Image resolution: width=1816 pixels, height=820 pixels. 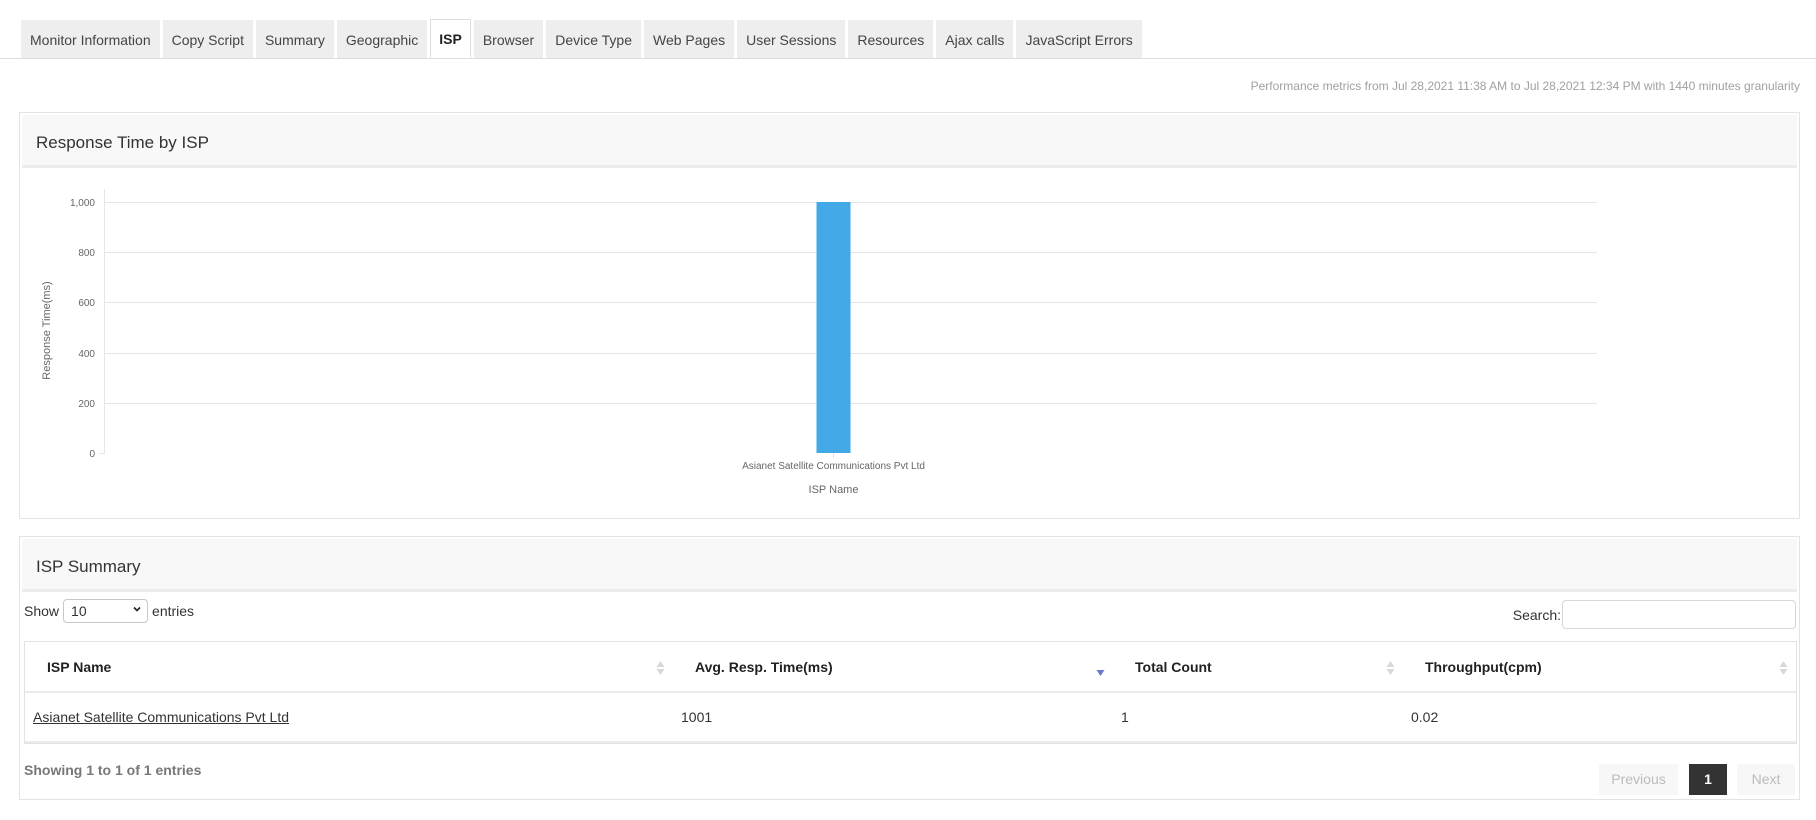 What do you see at coordinates (1638, 779) in the screenshot?
I see `previous-page-button: Previous` at bounding box center [1638, 779].